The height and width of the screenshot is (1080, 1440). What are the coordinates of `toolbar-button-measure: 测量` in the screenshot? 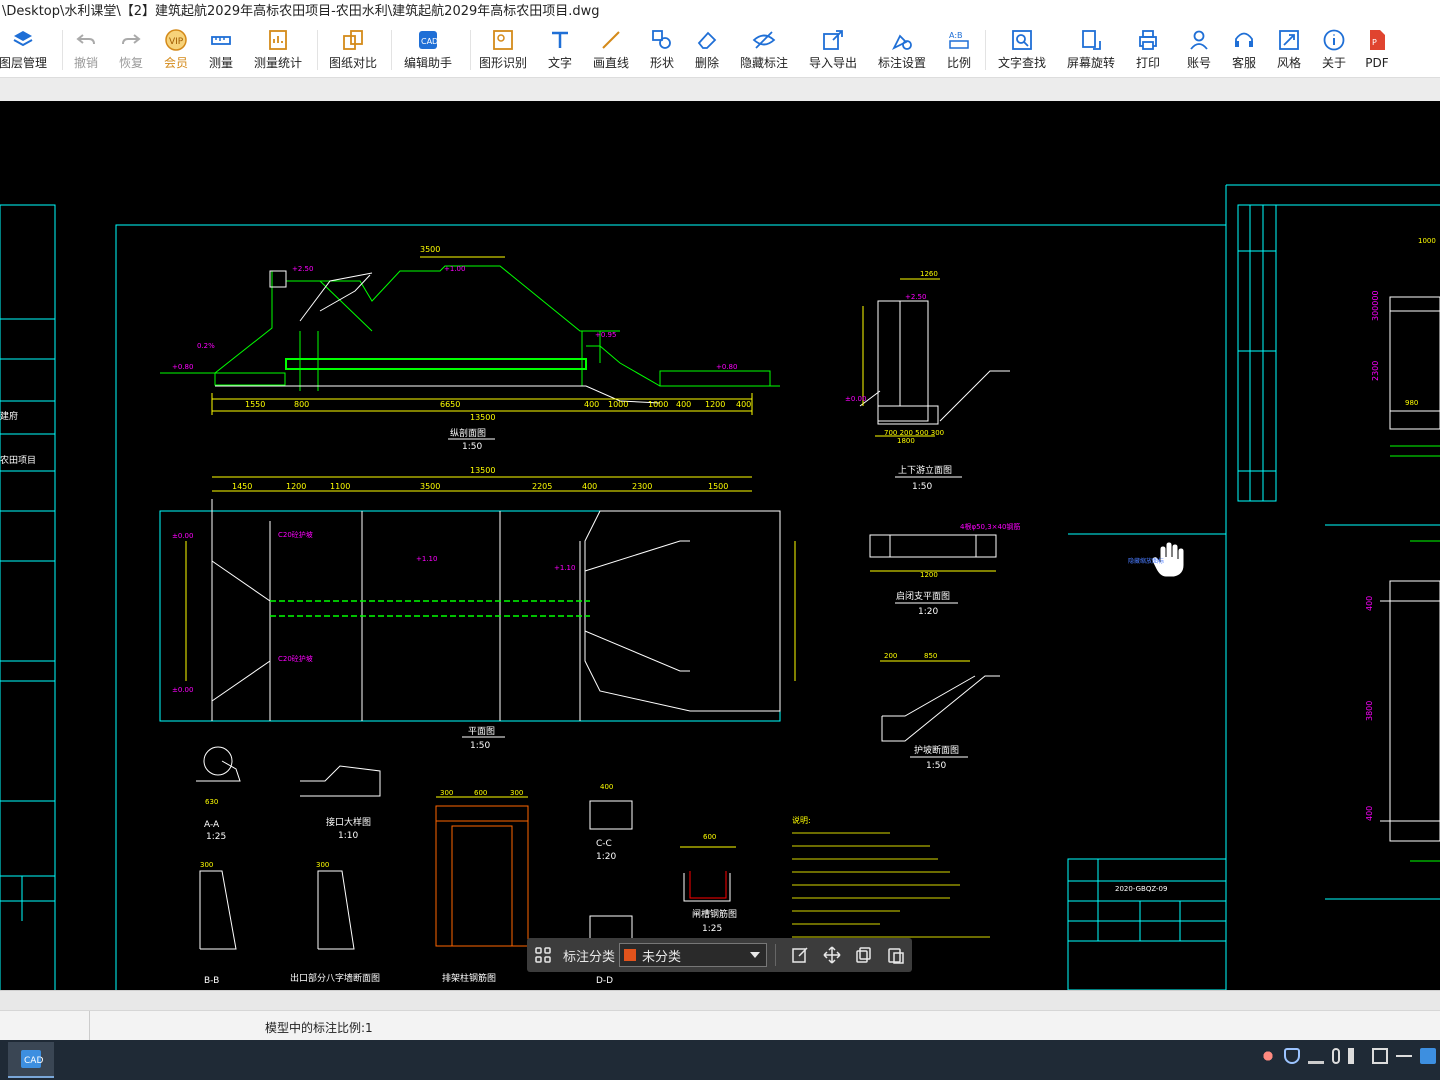 It's located at (221, 50).